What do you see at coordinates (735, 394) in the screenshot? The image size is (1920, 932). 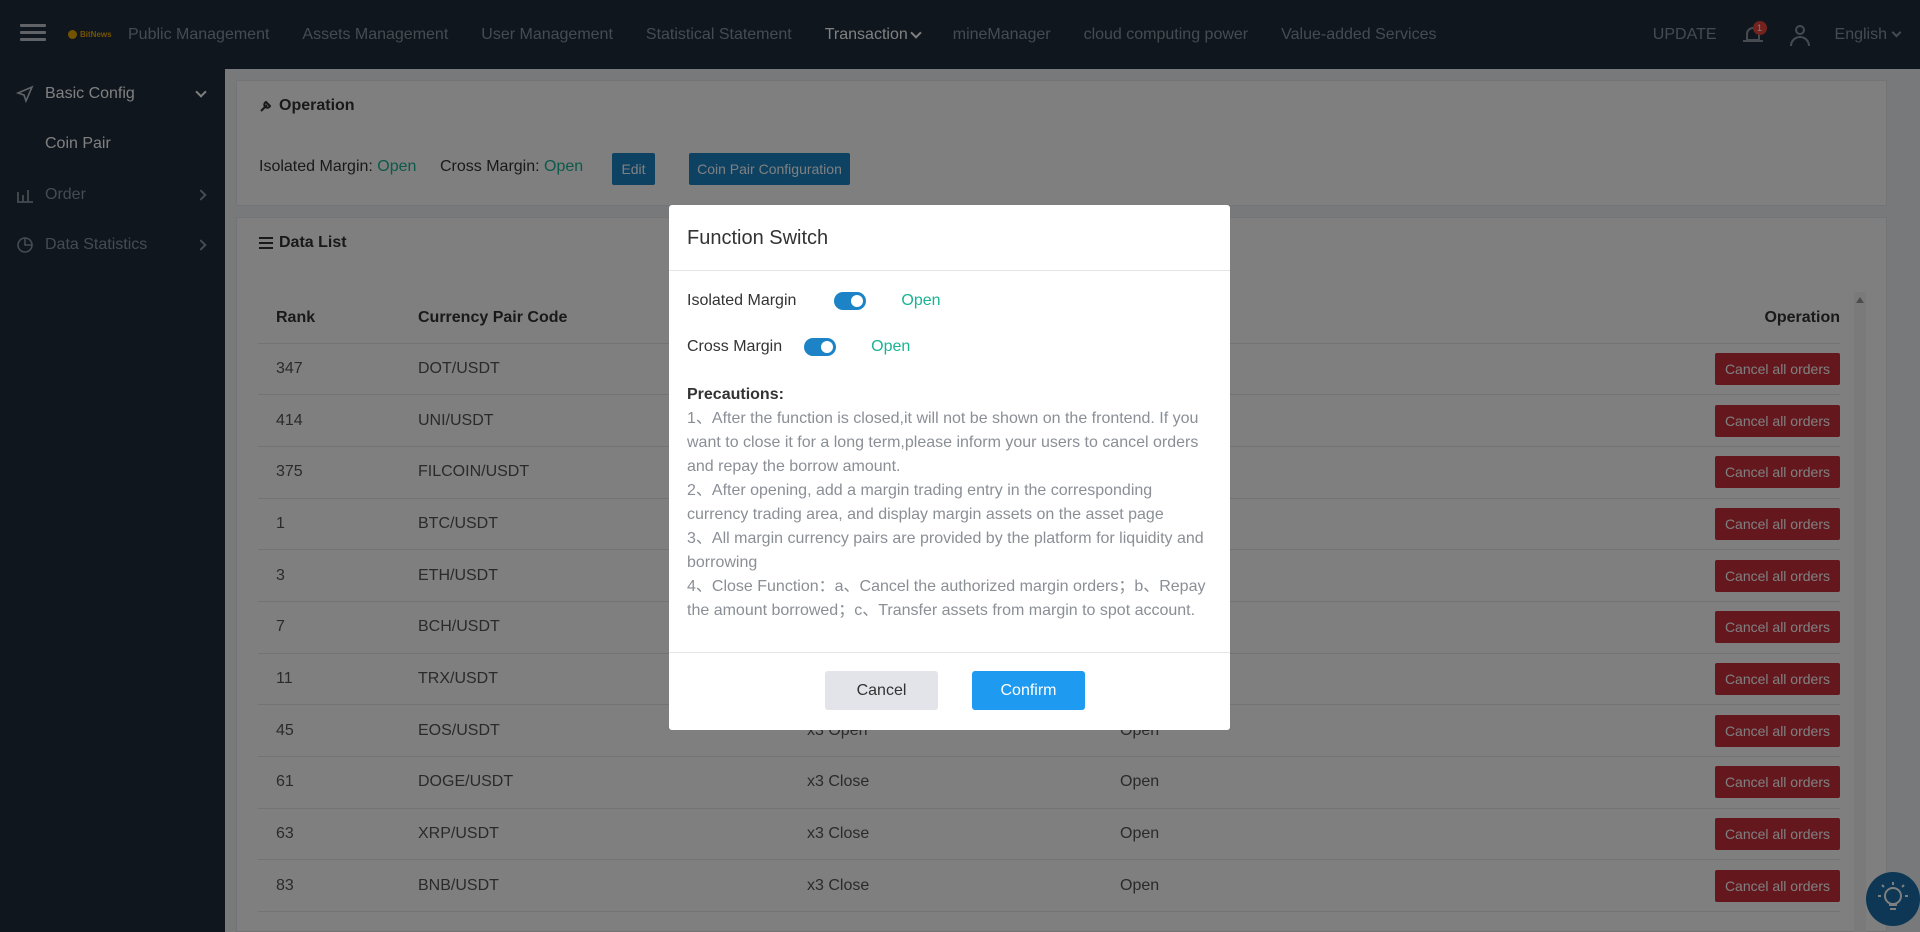 I see `precautions-title: Precautions:` at bounding box center [735, 394].